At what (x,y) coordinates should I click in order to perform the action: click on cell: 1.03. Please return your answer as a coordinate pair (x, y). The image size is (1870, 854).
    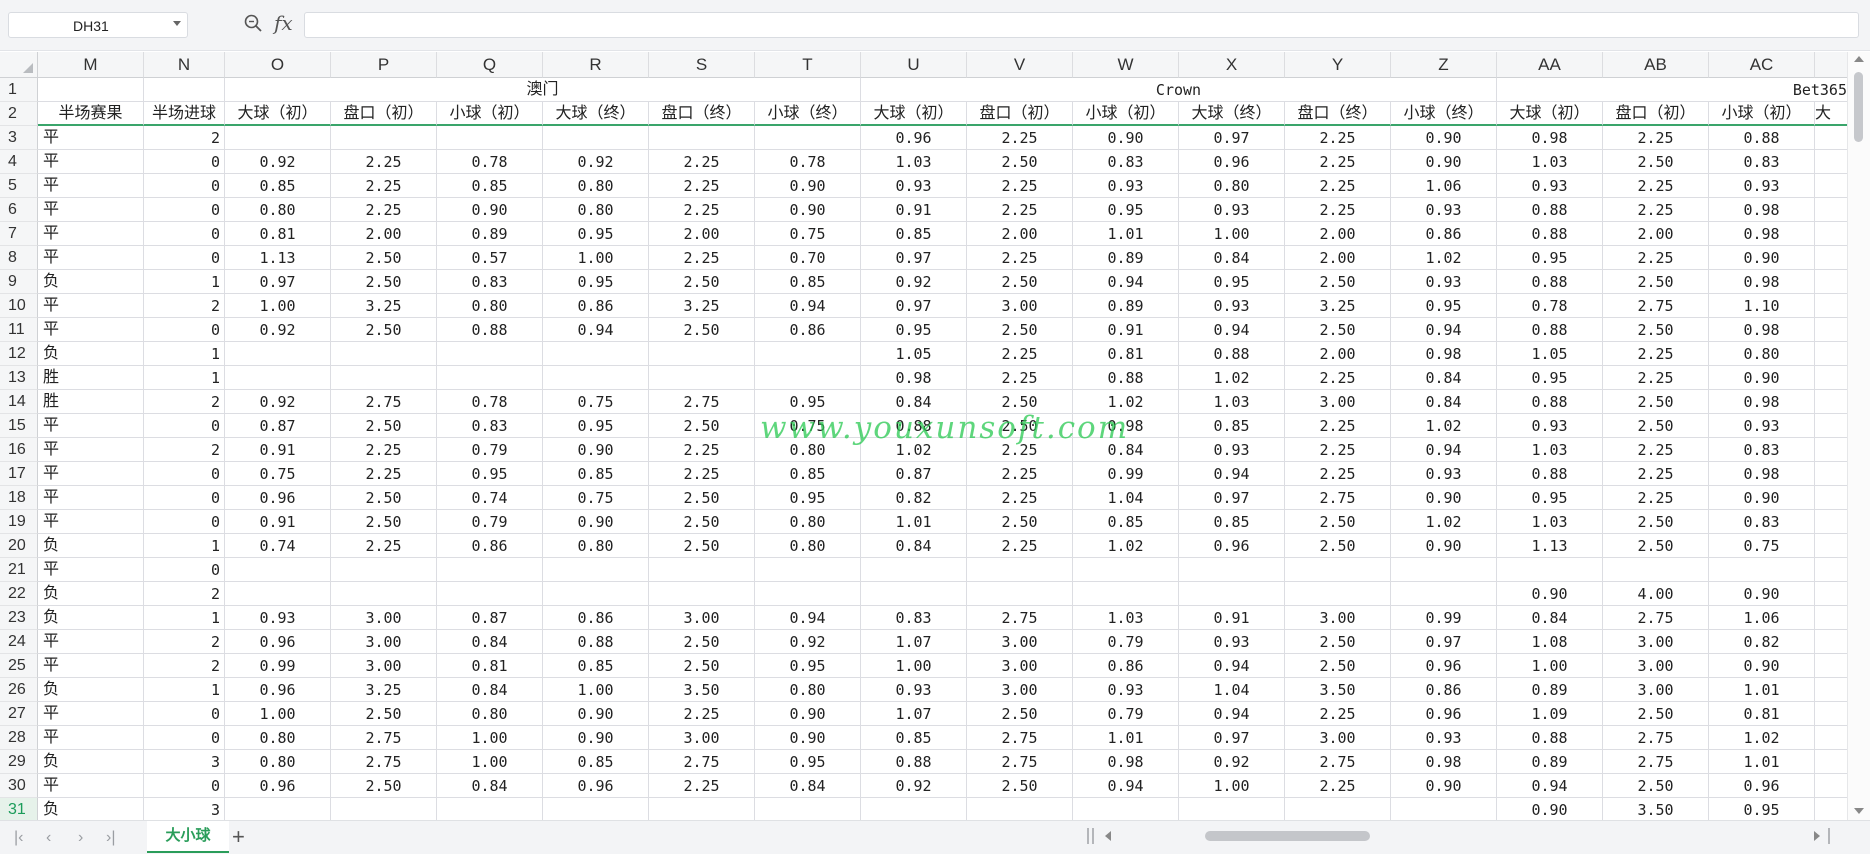
    Looking at the image, I should click on (1550, 162).